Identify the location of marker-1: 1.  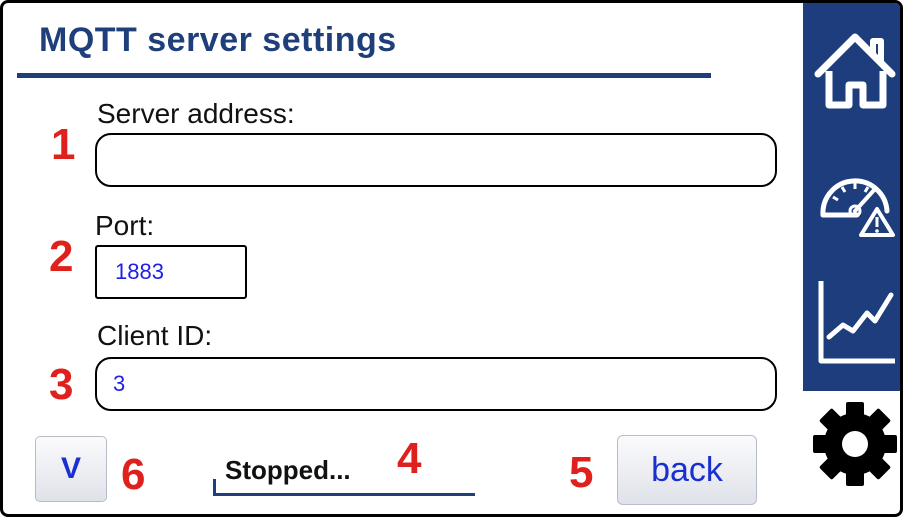
(63, 144).